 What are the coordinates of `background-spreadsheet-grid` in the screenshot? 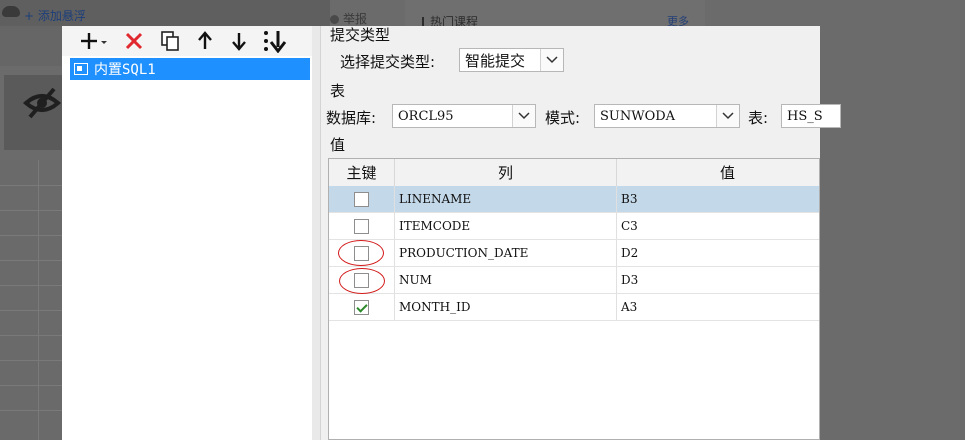 It's located at (31, 300).